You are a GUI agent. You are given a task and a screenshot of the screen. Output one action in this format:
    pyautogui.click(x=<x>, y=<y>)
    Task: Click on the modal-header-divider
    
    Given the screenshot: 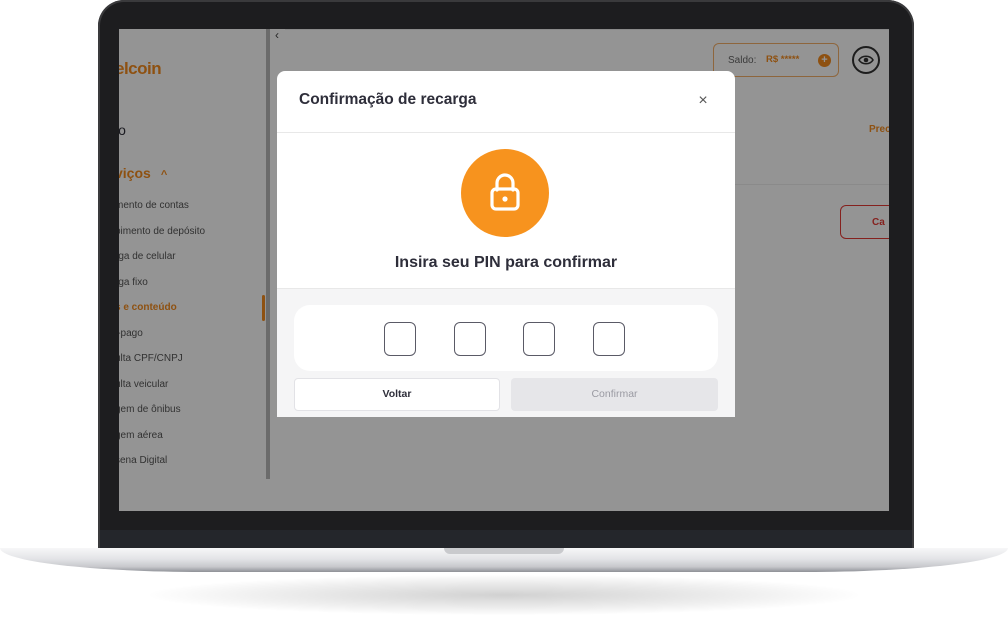 What is the action you would take?
    pyautogui.click(x=506, y=132)
    